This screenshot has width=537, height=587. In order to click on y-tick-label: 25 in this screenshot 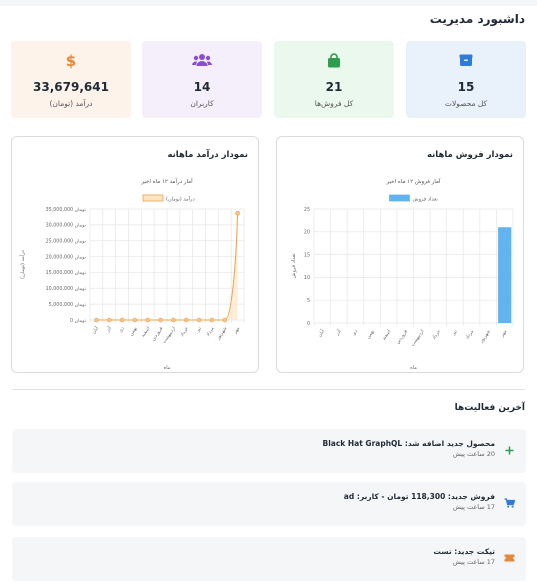, I will do `click(307, 210)`.